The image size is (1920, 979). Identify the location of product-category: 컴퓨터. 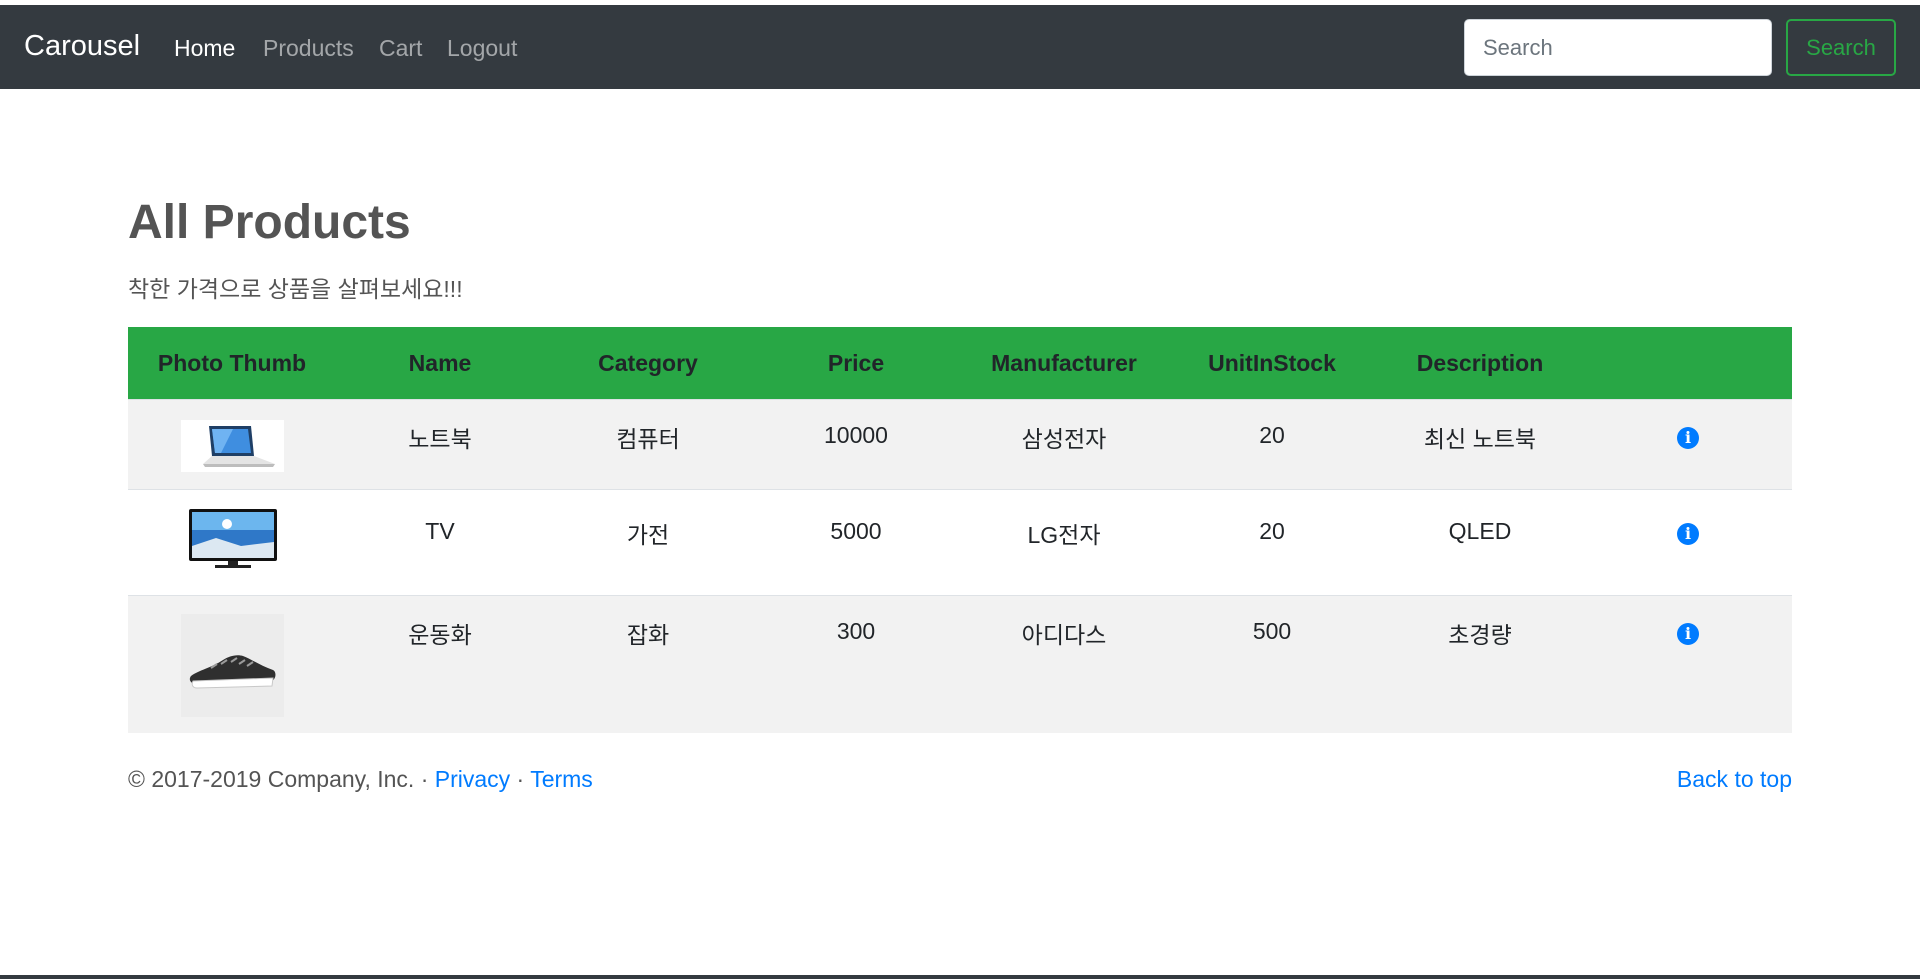
(648, 439).